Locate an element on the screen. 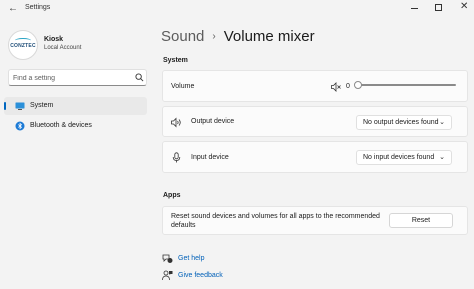  input-device-selected: No input devices found is located at coordinates (399, 157).